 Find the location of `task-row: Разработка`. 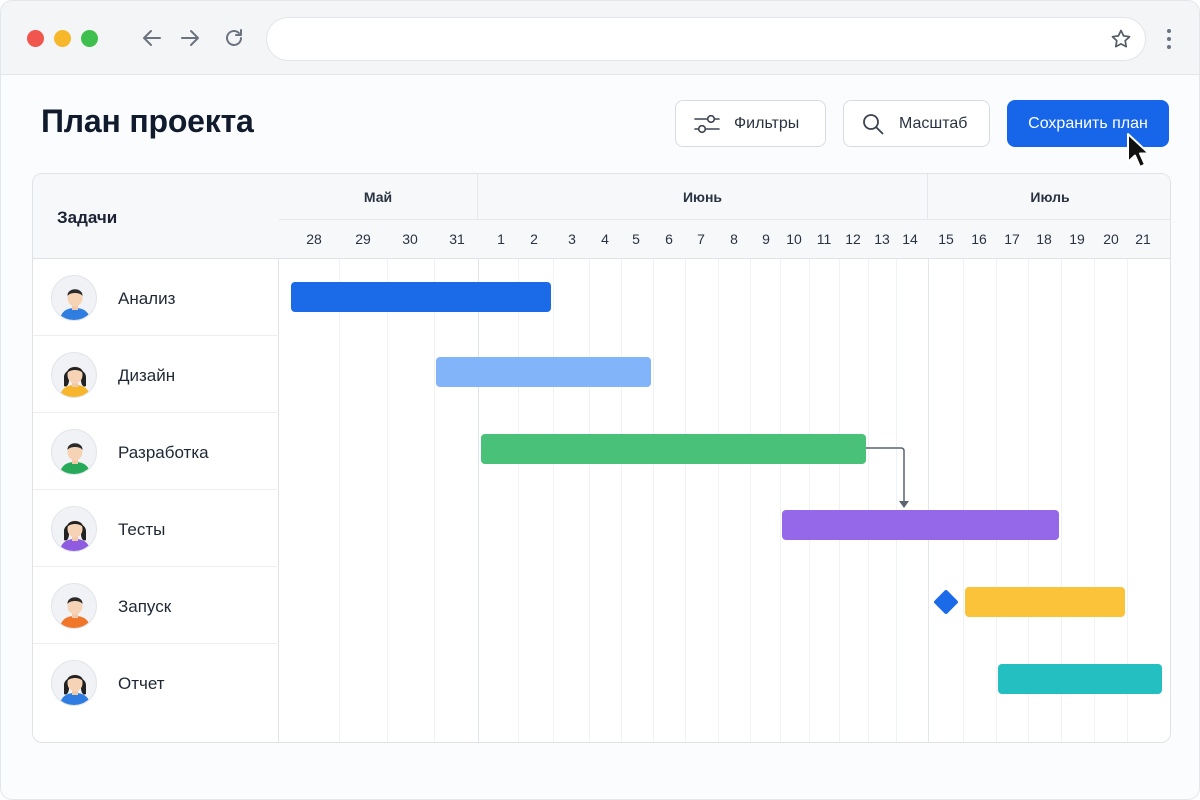

task-row: Разработка is located at coordinates (156, 451).